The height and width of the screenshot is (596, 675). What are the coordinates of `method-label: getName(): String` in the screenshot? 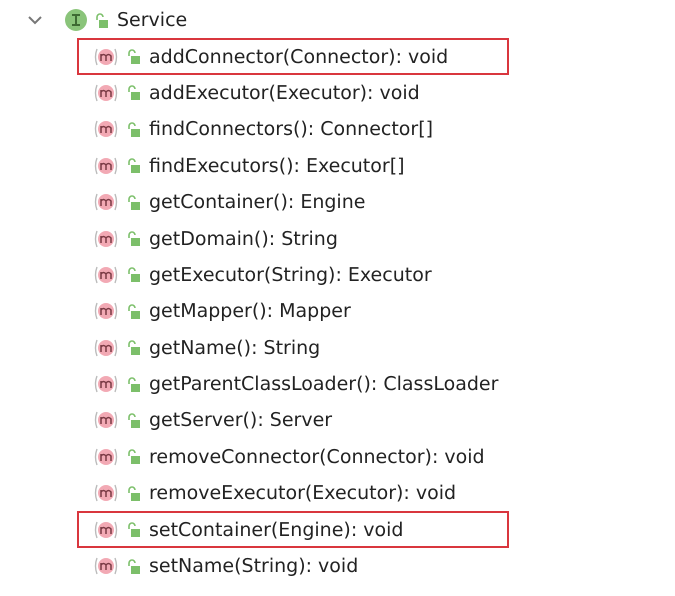 It's located at (234, 347).